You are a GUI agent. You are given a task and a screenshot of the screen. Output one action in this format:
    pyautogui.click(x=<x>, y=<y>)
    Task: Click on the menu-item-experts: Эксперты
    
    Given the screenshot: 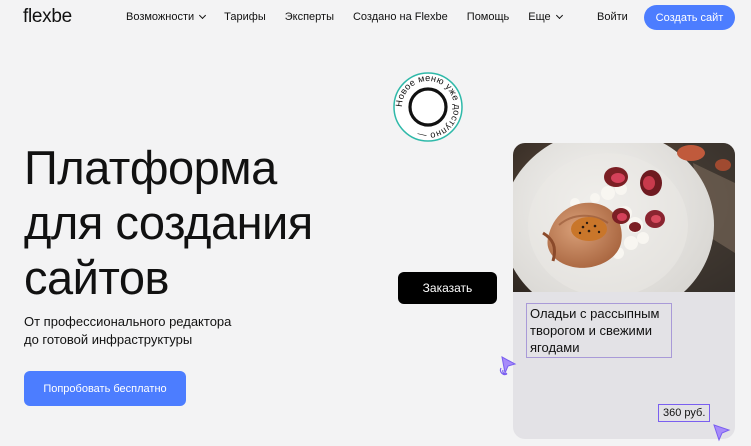 What is the action you would take?
    pyautogui.click(x=309, y=17)
    